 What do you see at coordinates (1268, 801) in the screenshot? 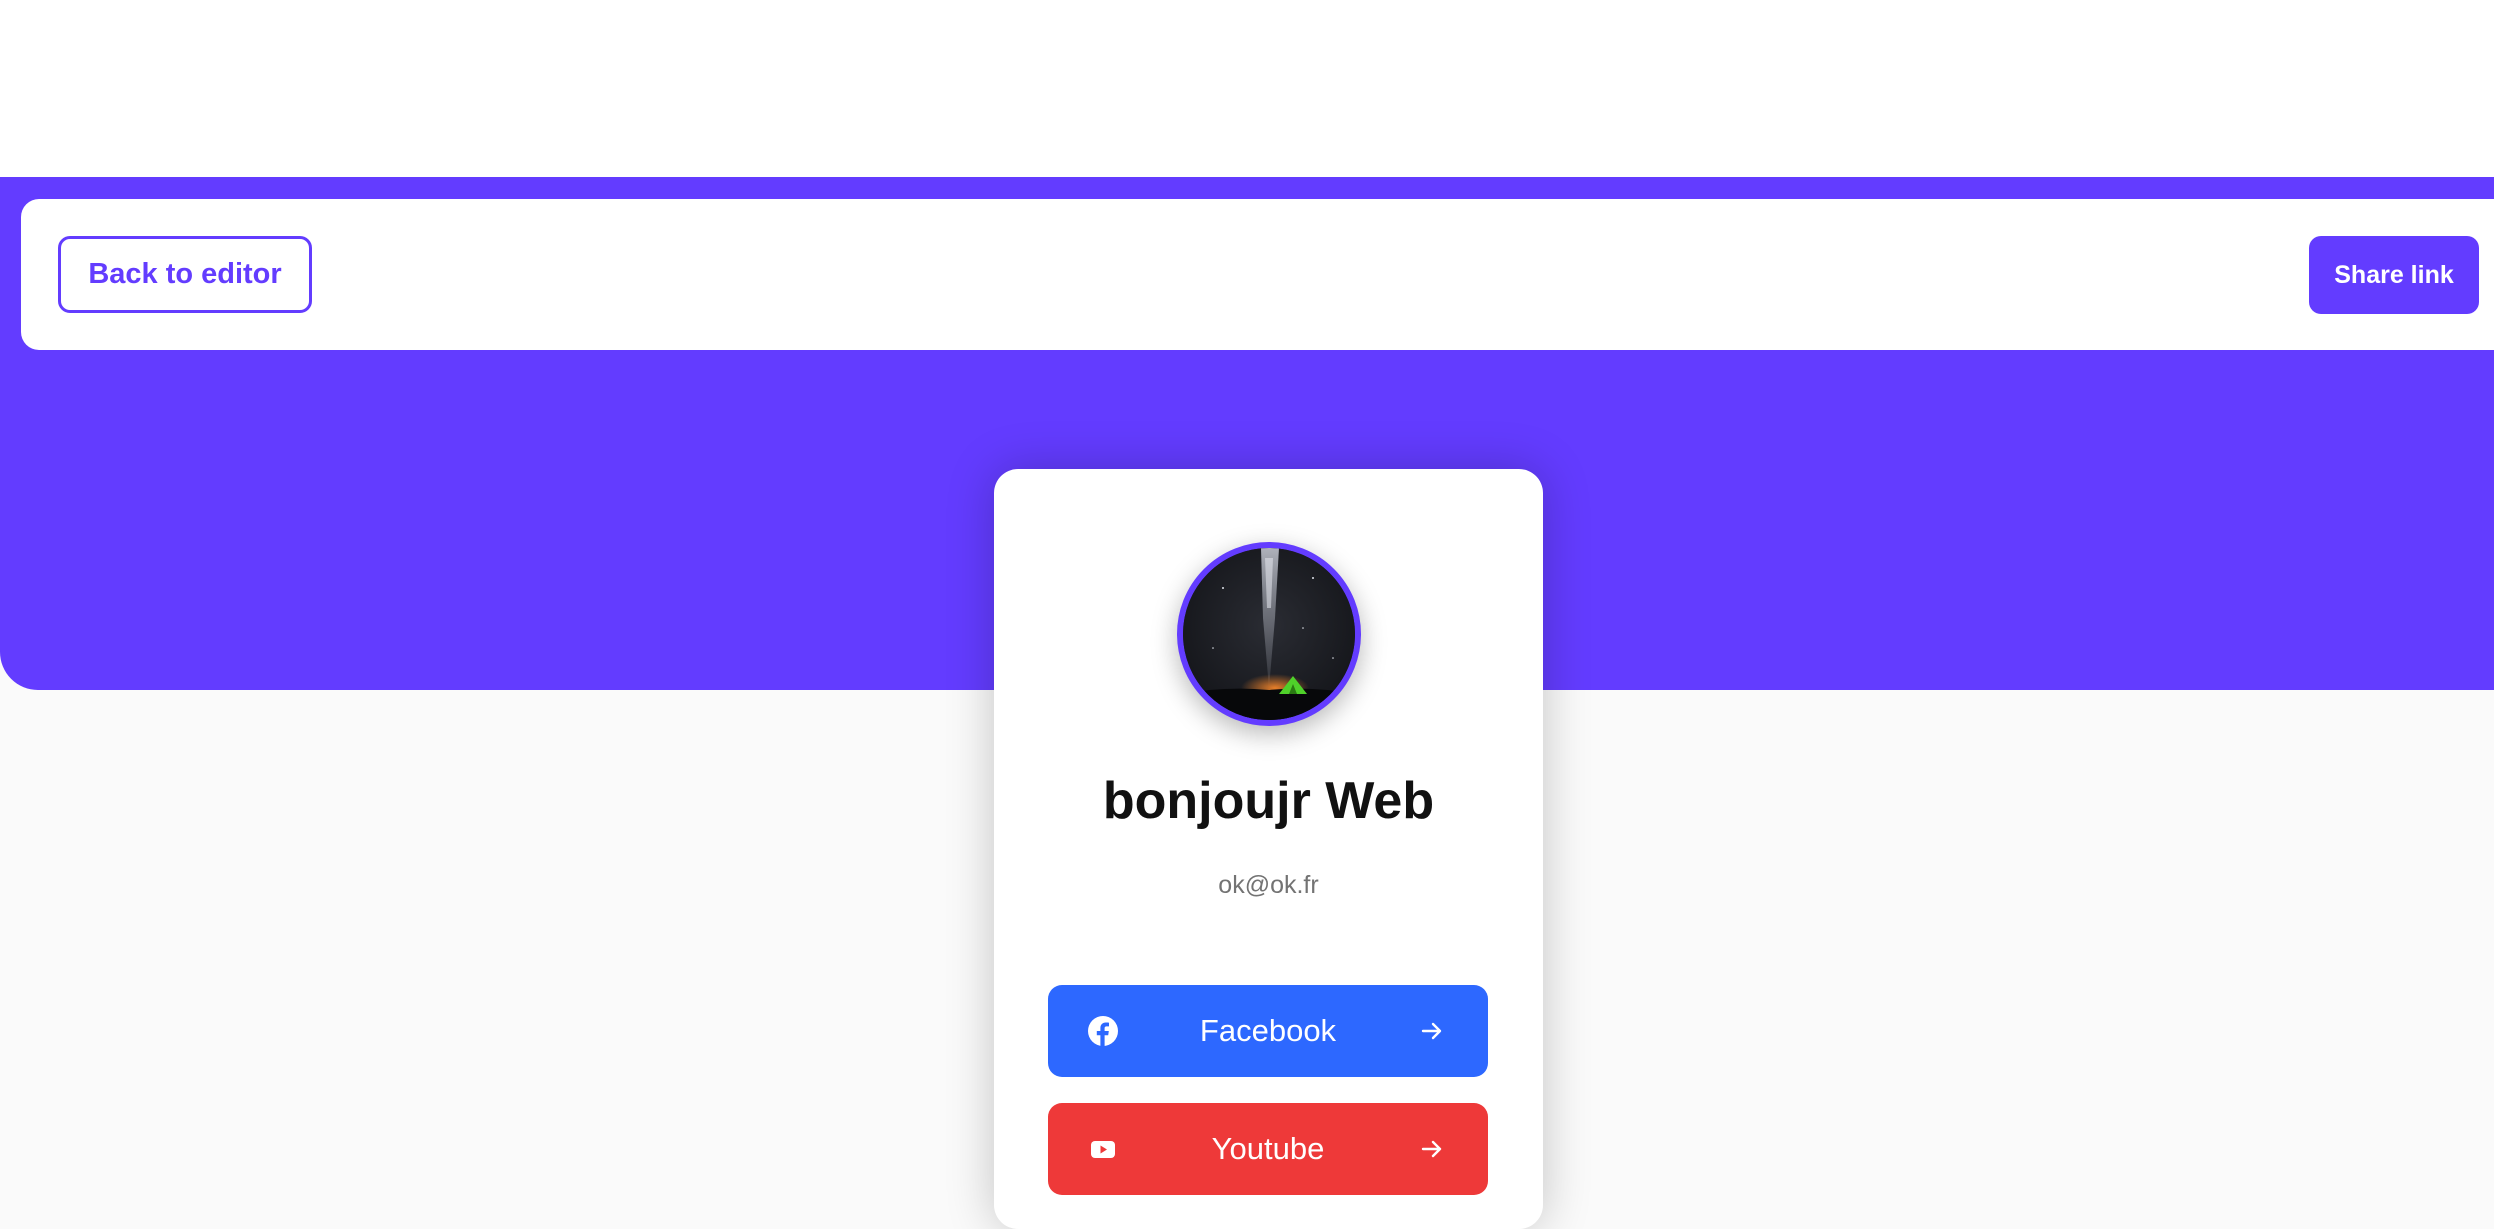
I see `profile-name: bonjoujr Web` at bounding box center [1268, 801].